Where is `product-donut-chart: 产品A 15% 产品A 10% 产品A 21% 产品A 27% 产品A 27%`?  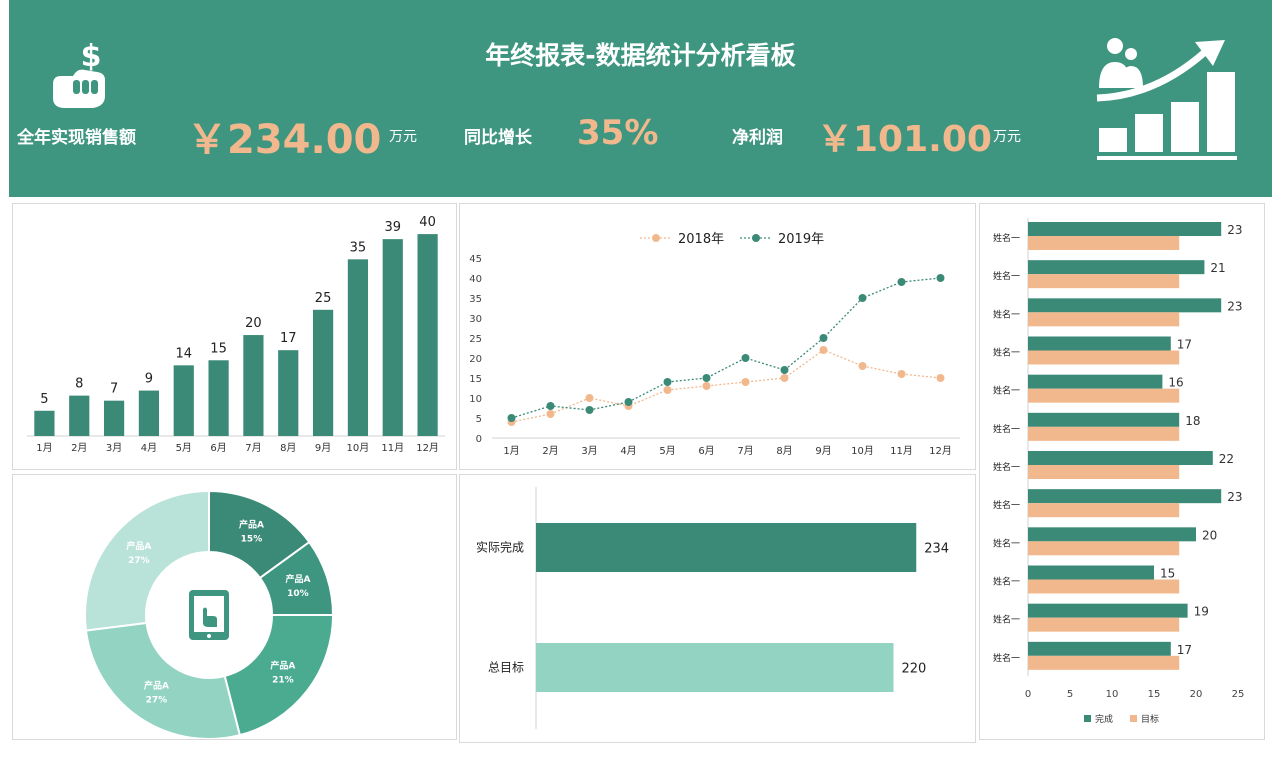
product-donut-chart: 产品A 15% 产品A 10% 产品A 21% 产品A 27% 产品A 27% is located at coordinates (209, 614).